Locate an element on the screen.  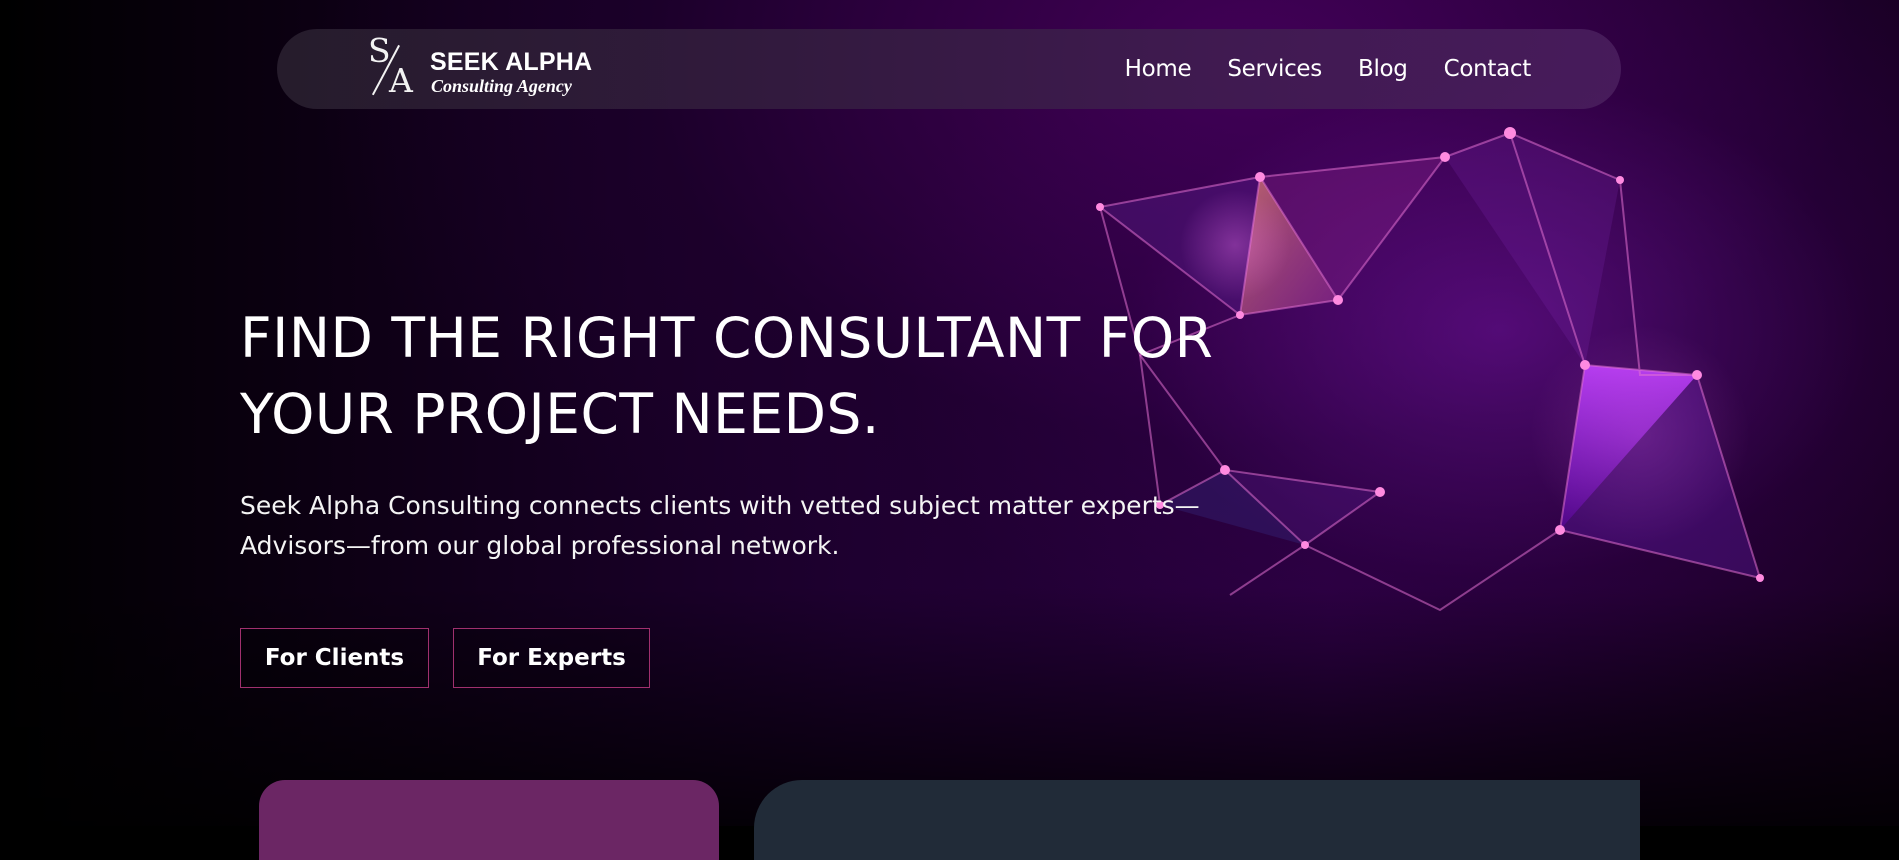
logo-letter-s: S is located at coordinates (379, 50).